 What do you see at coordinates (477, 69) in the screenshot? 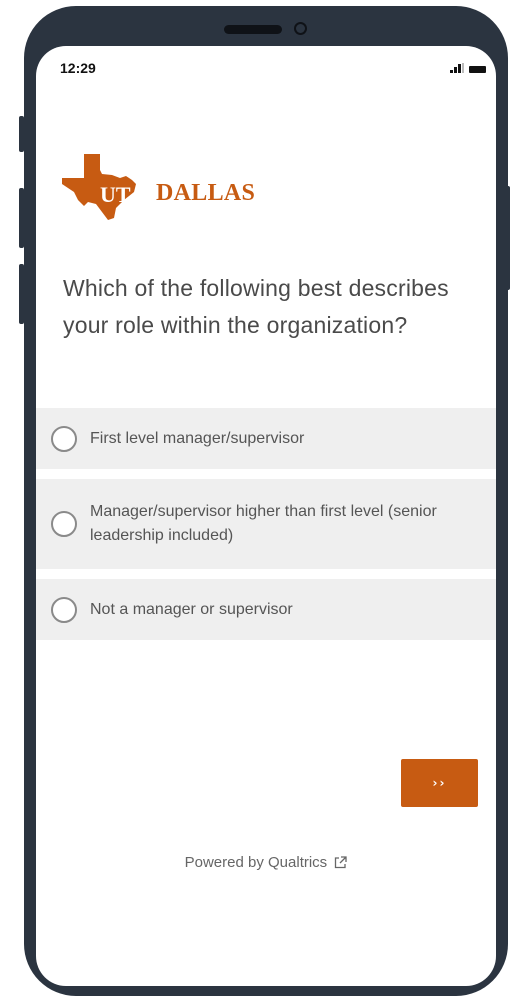
I see `battery-icon` at bounding box center [477, 69].